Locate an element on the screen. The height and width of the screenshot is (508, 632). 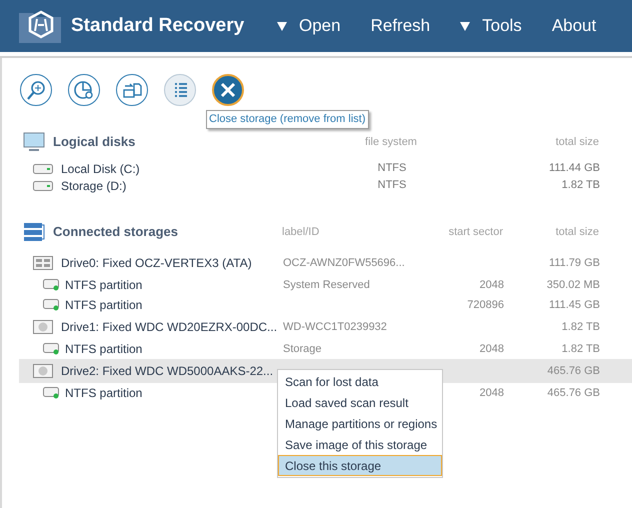
drive-name: Drive0: Fixed OCZ-VERTEX3 (ATA) is located at coordinates (156, 263).